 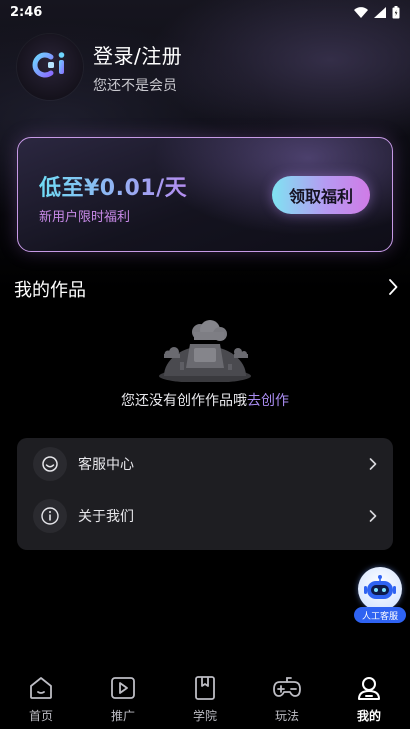 I want to click on floating-customer-service: 人工客服, so click(x=380, y=596).